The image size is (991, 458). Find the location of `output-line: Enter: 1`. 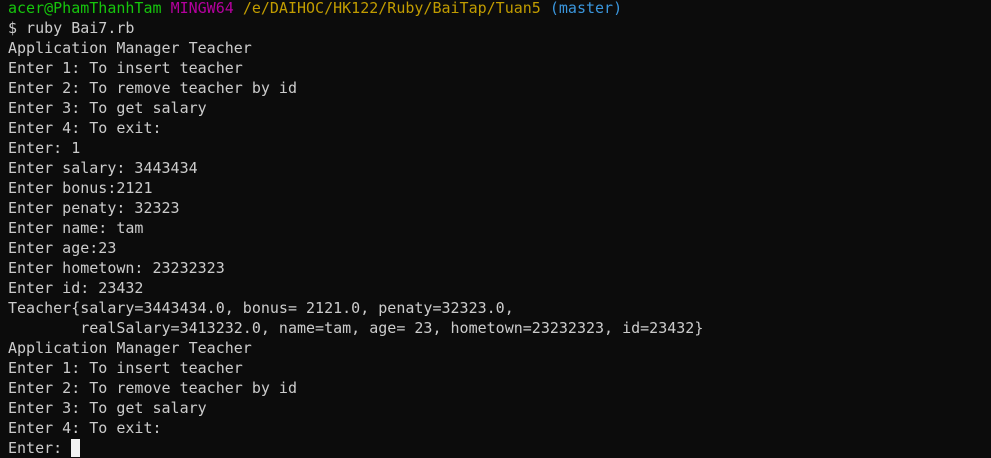

output-line: Enter: 1 is located at coordinates (44, 148).